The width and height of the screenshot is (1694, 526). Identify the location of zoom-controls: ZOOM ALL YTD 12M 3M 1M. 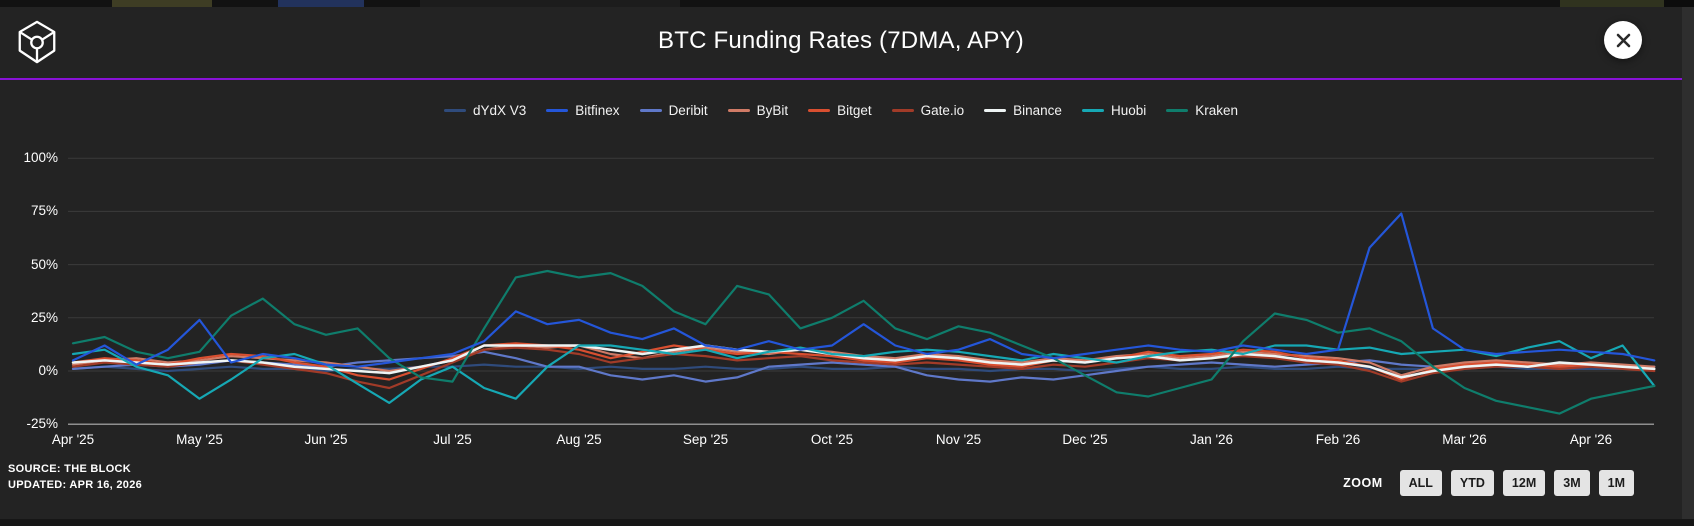
(1488, 483).